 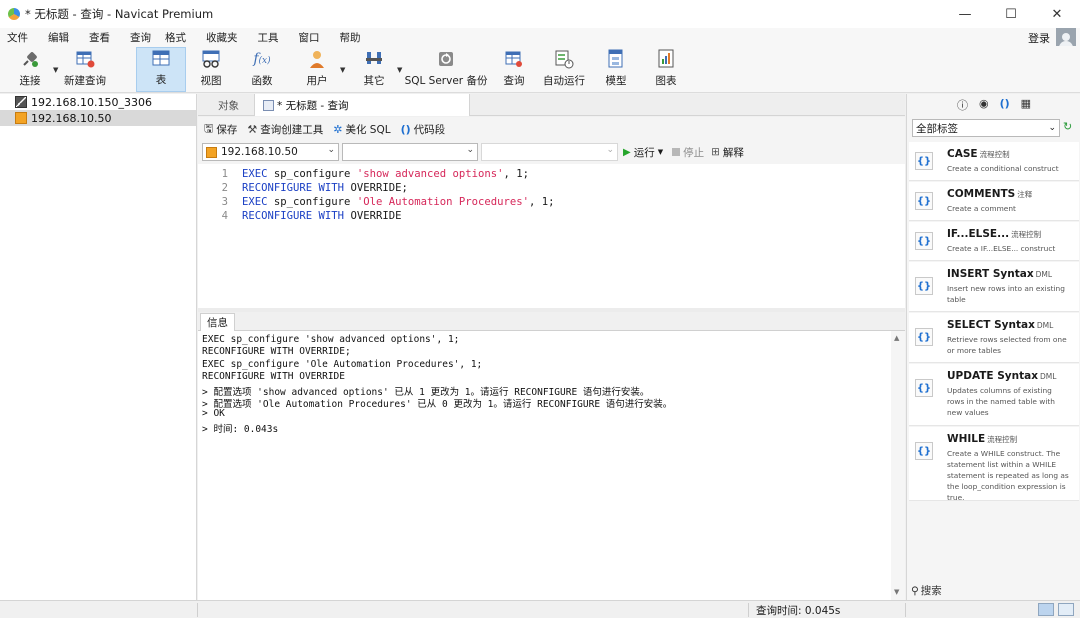 I want to click on user-button: 用户, so click(x=317, y=69).